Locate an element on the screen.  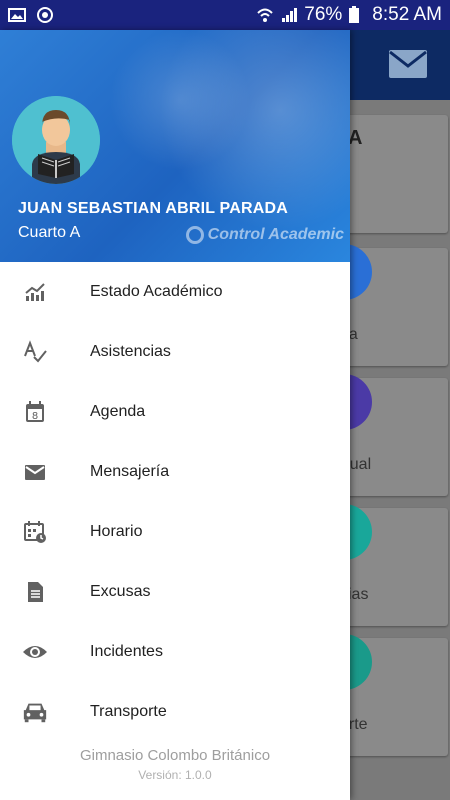
background-card: orte is located at coordinates (382, 695).